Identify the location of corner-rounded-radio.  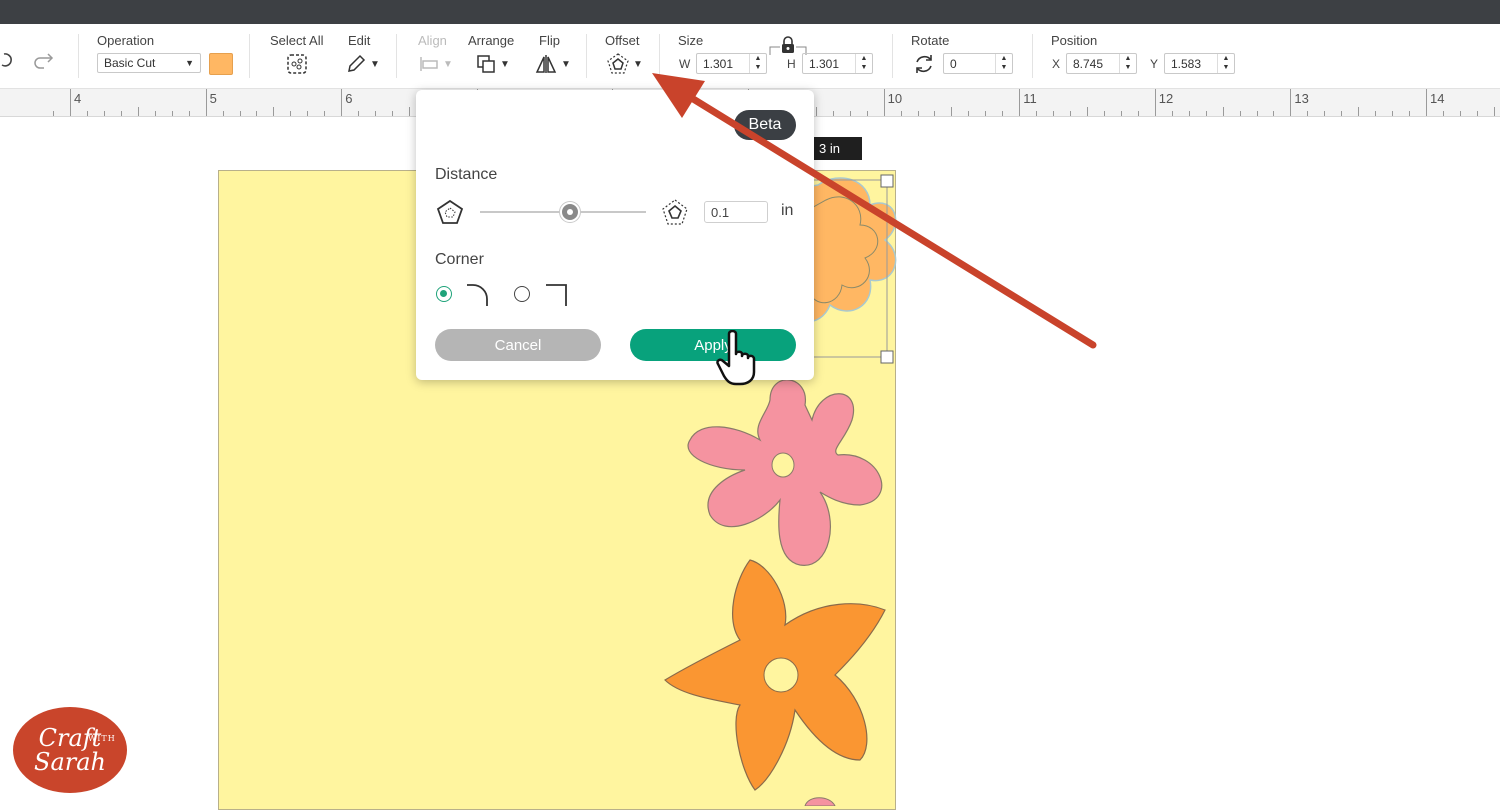
(444, 294).